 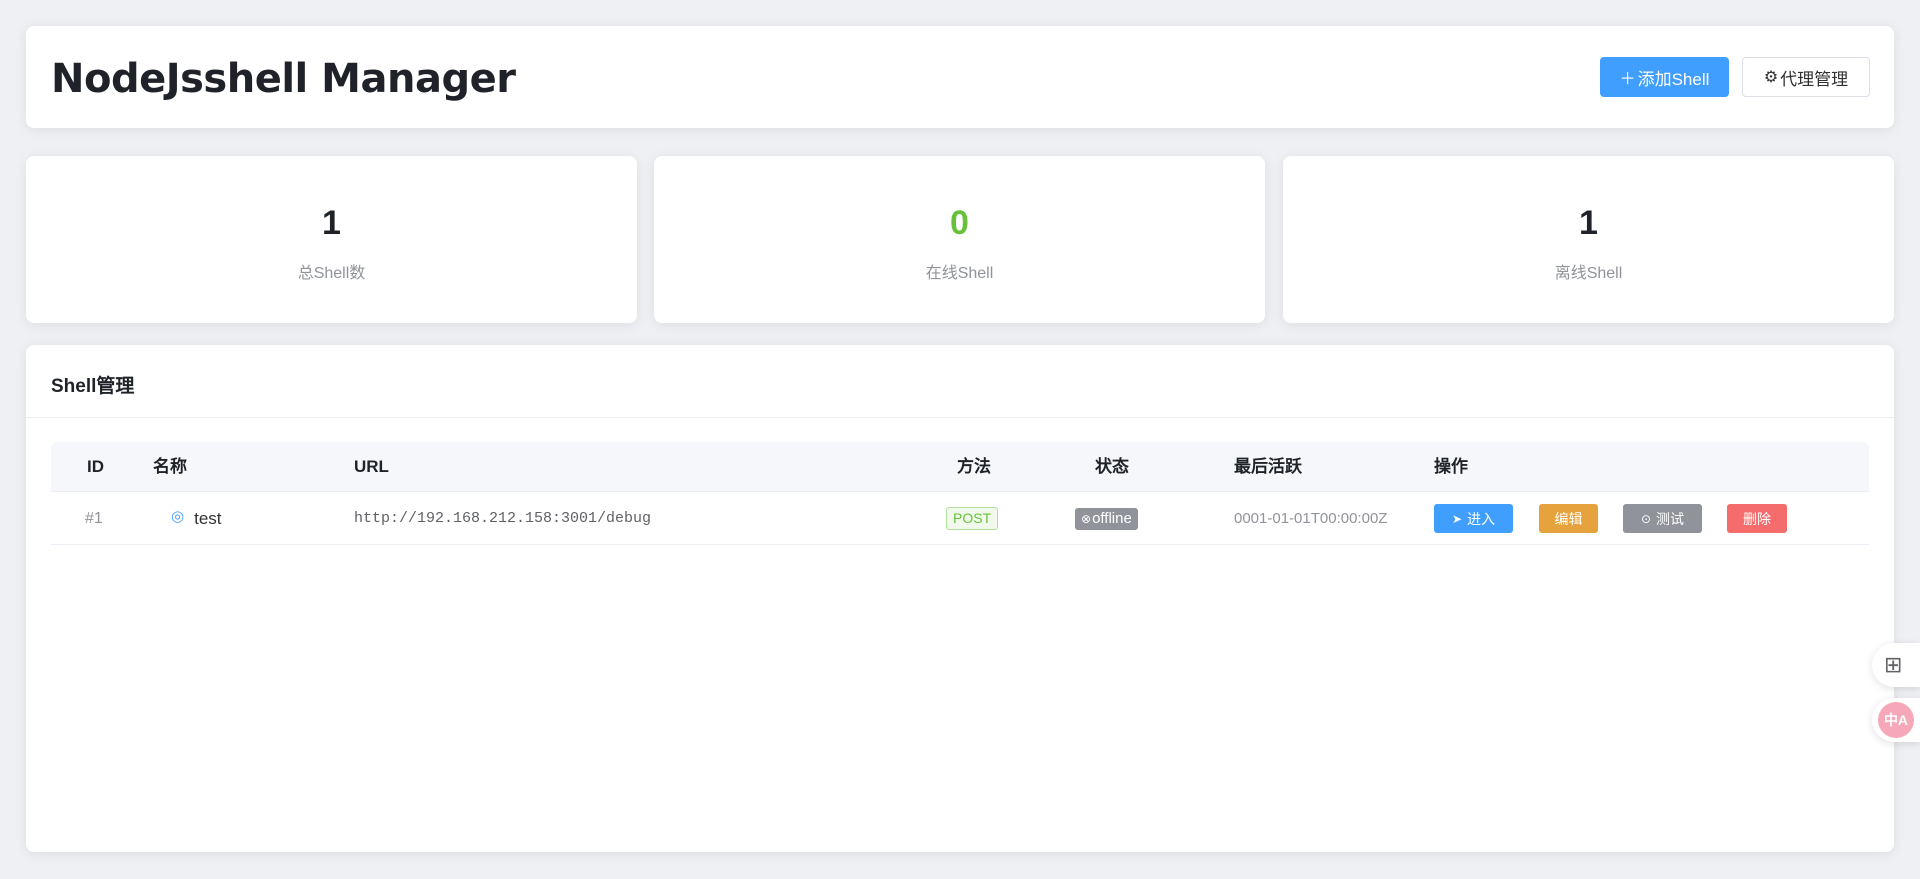 I want to click on table-header: ID 名称 URL 方法 状态 最后活跃 操作, so click(x=960, y=467).